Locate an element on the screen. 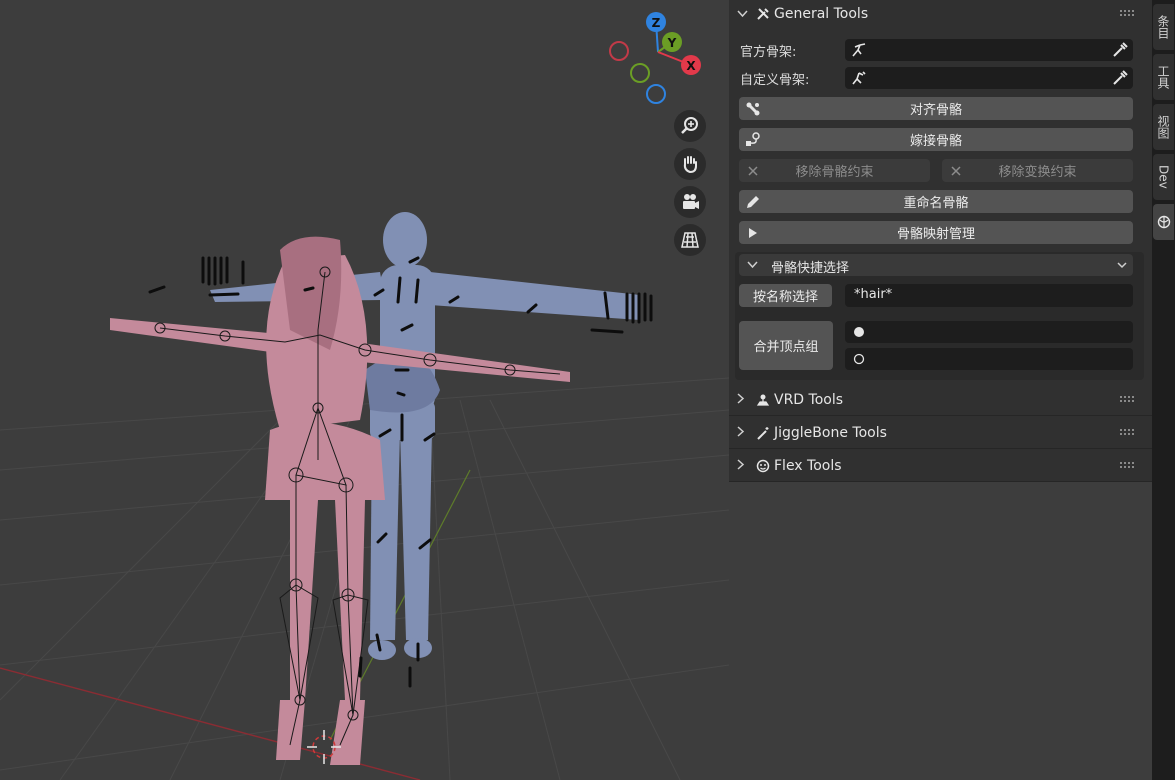  vrd-tools-header: VRD Tools is located at coordinates (940, 400).